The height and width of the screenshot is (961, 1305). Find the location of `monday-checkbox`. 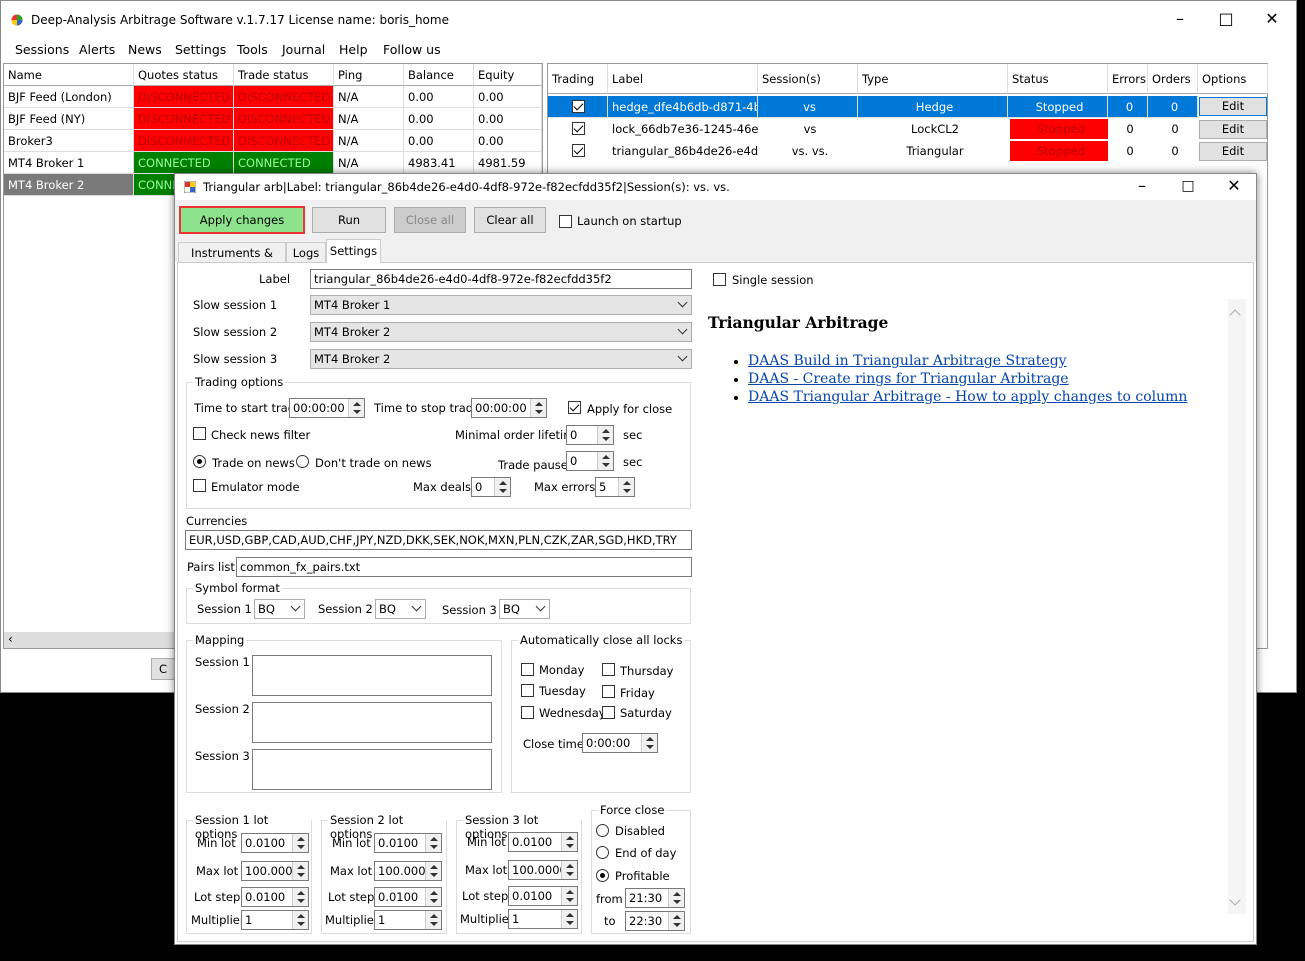

monday-checkbox is located at coordinates (527, 669).